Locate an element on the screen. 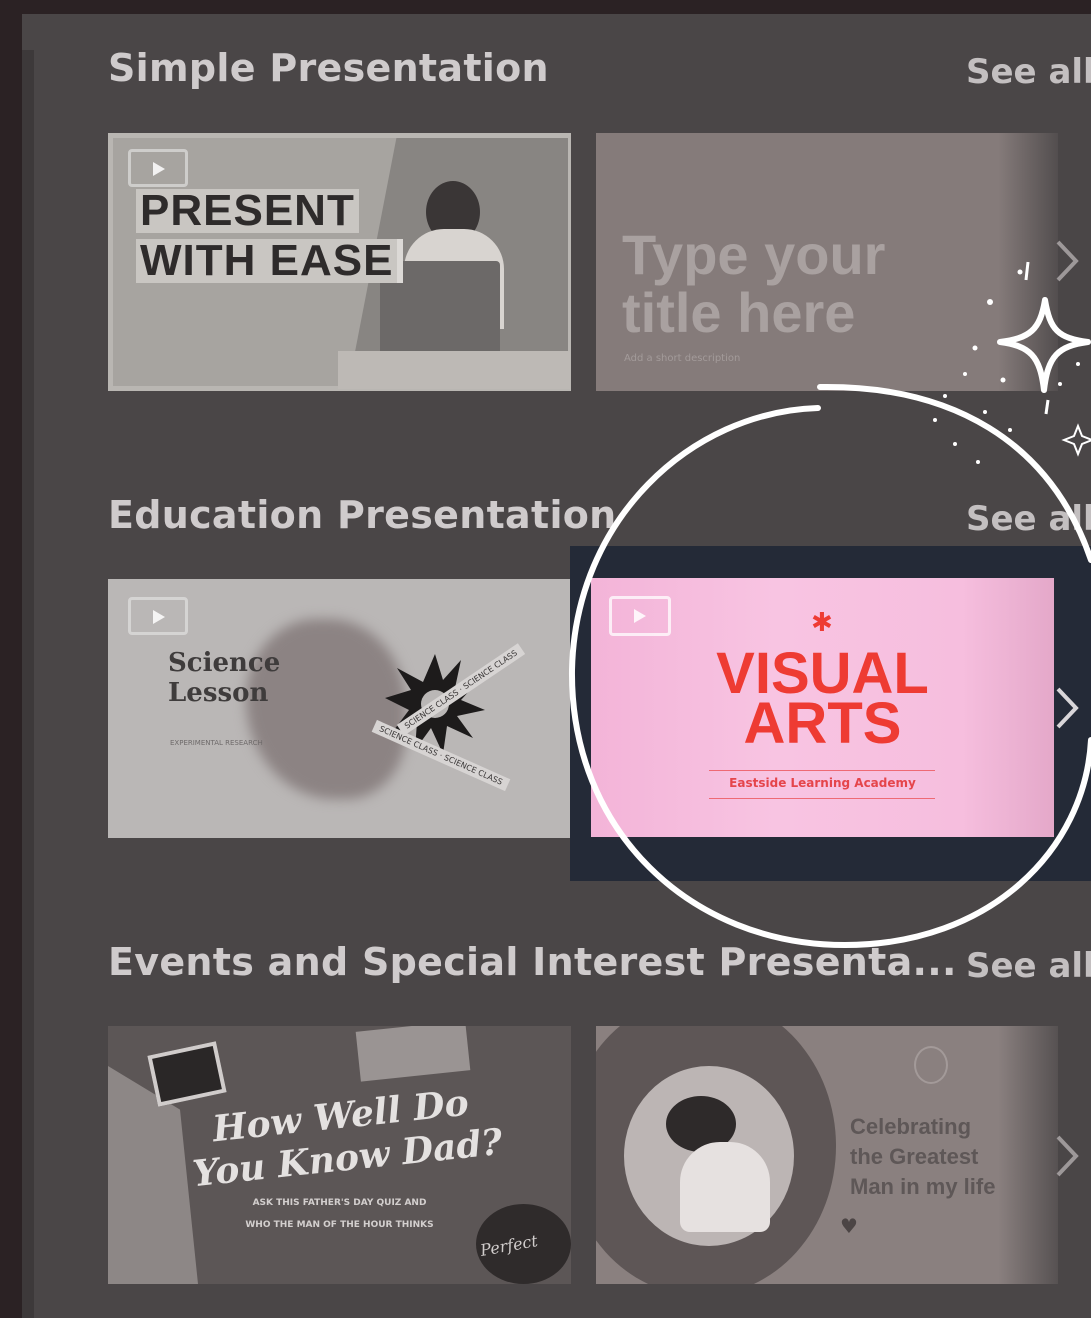  person-shirt is located at coordinates (725, 1187).